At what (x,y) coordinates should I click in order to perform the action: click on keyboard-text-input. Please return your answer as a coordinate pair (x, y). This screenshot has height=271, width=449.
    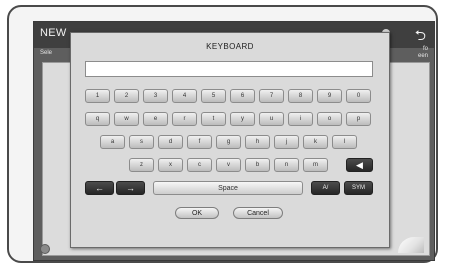
    Looking at the image, I should click on (229, 69).